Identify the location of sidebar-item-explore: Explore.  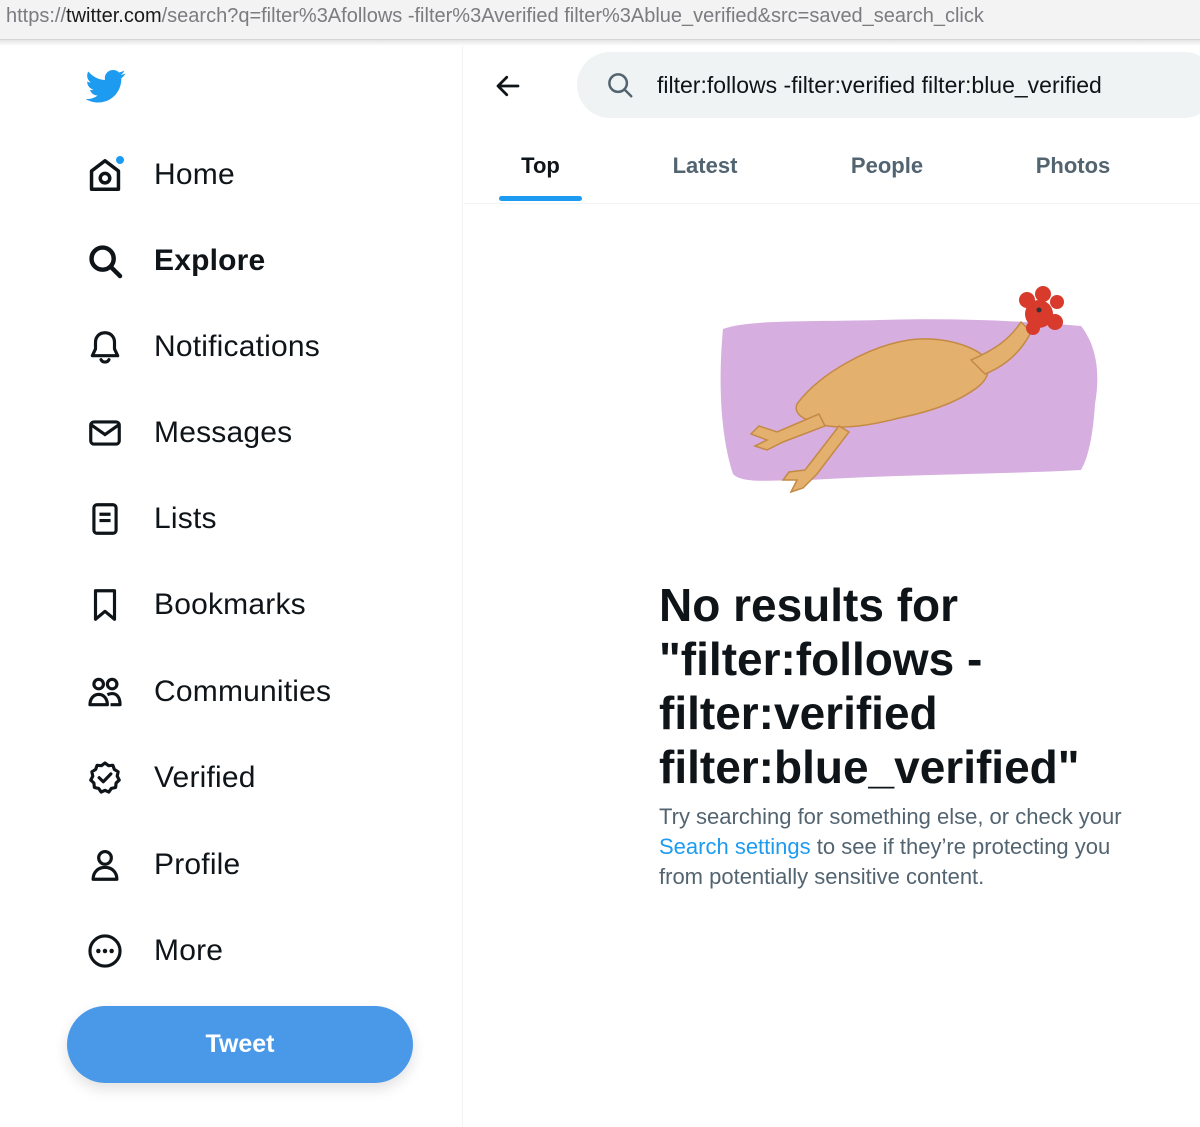
(174, 261).